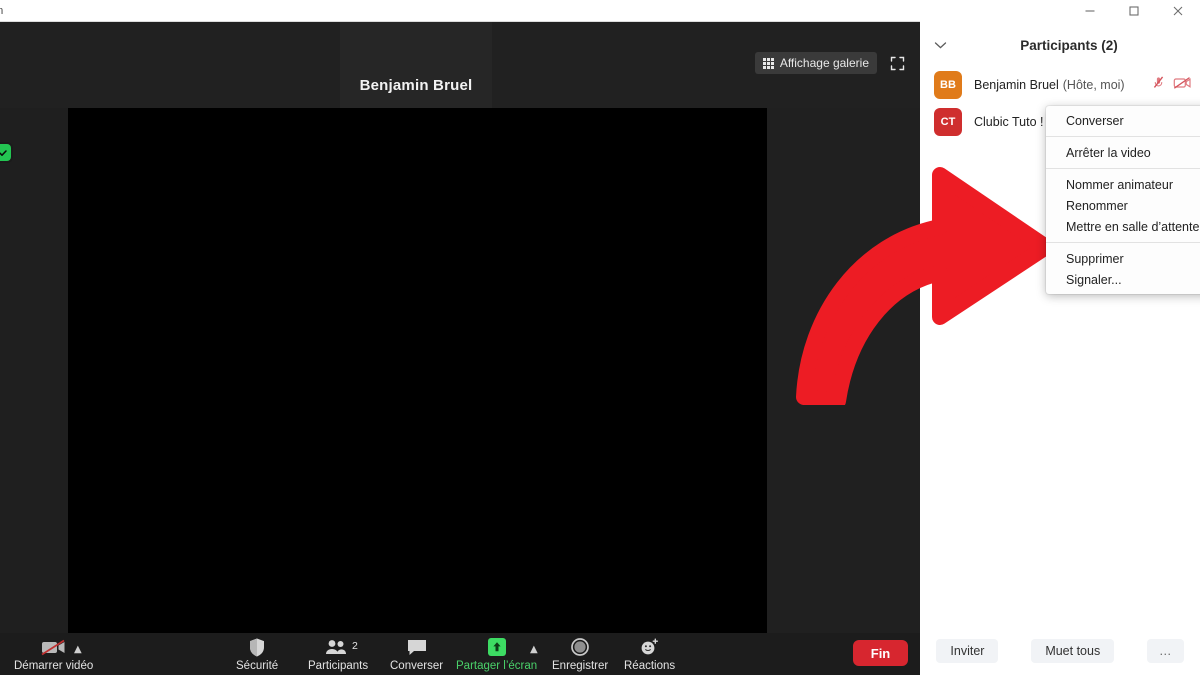 This screenshot has height=675, width=1200. I want to click on mute-all-button: Muet tous, so click(1073, 651).